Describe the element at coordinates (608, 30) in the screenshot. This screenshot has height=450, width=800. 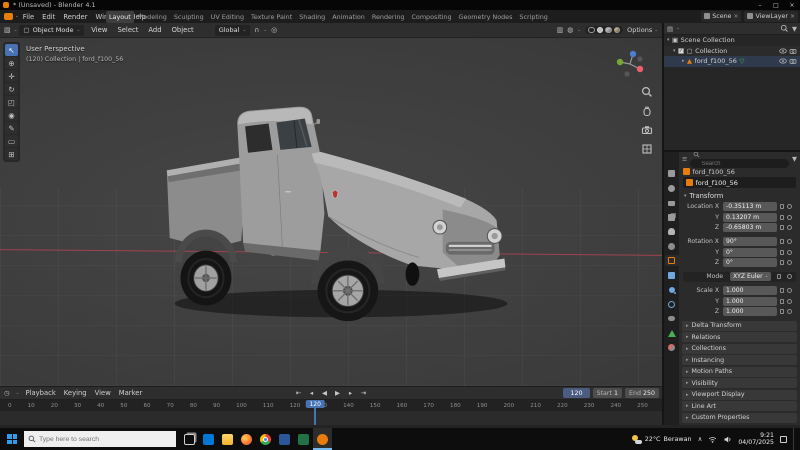
I see `material-preview-icon` at that location.